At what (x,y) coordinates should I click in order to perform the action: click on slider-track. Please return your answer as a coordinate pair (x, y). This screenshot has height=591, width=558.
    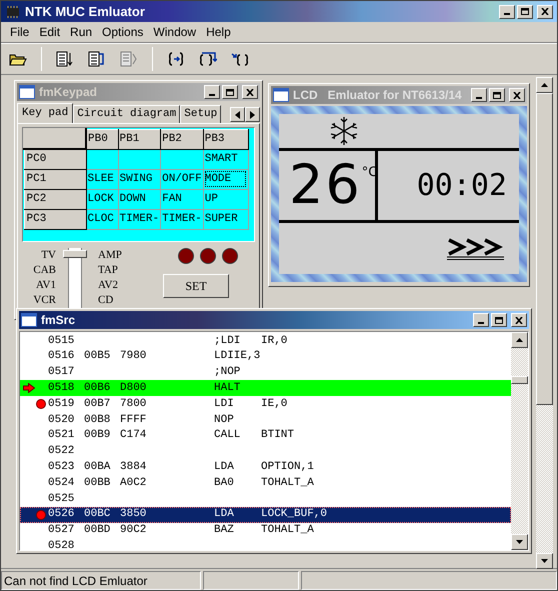
    Looking at the image, I should click on (75, 278).